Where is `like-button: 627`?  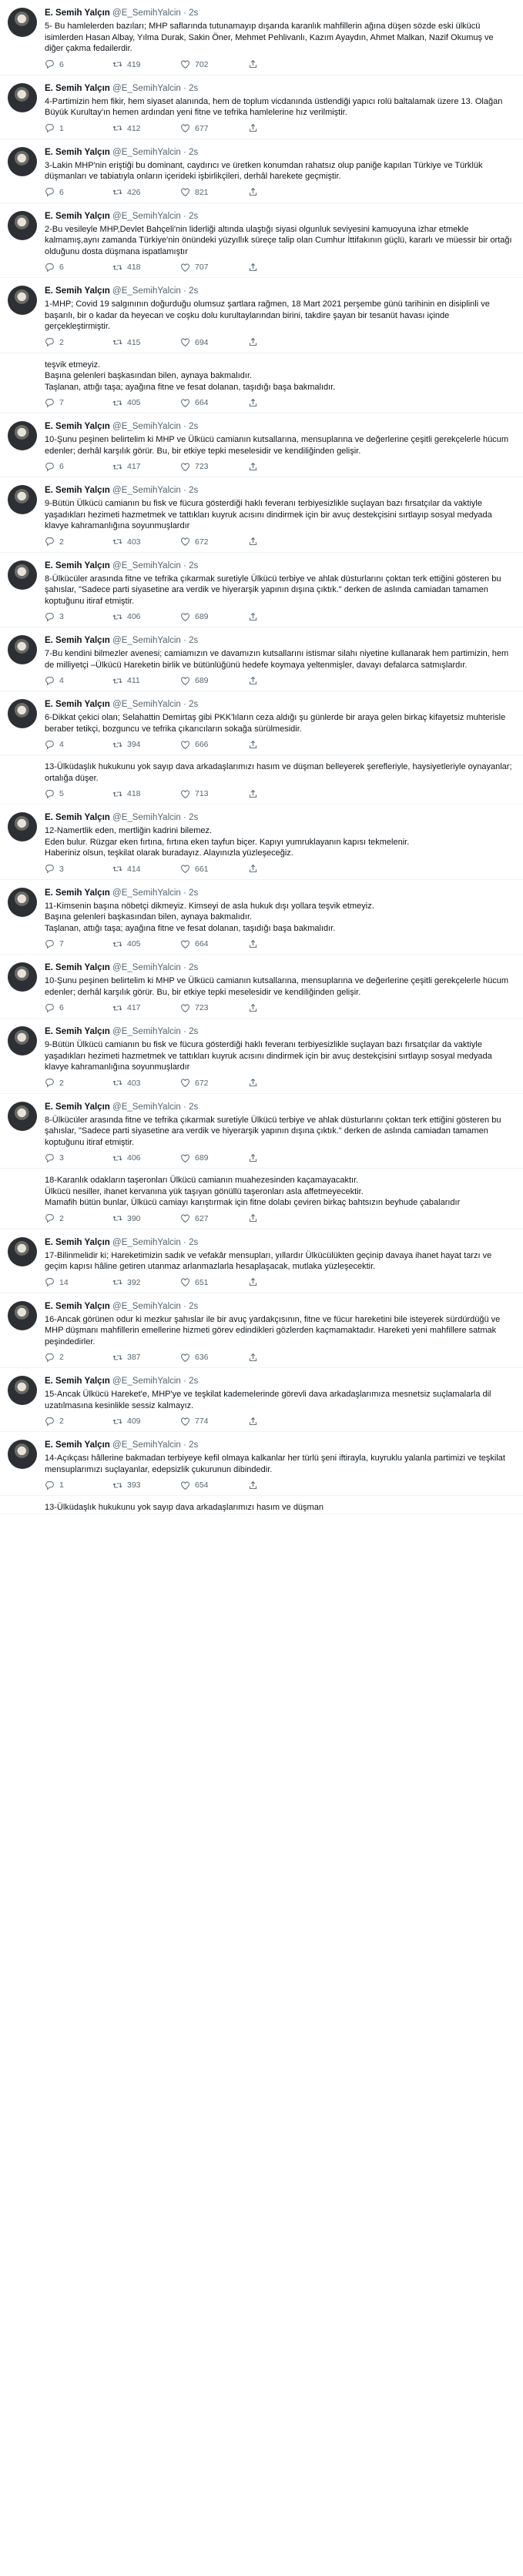
like-button: 627 is located at coordinates (214, 1218).